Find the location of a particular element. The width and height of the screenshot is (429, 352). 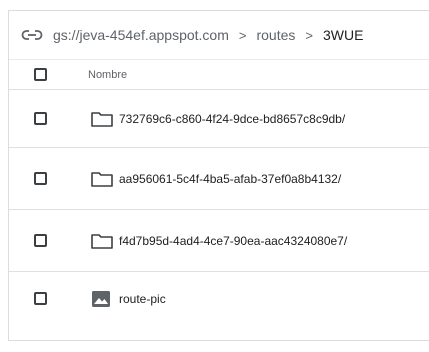

row-name-cell: f4d7b95d-4ad4-4ce7-90ea-aac4324080e7/ is located at coordinates (213, 241).